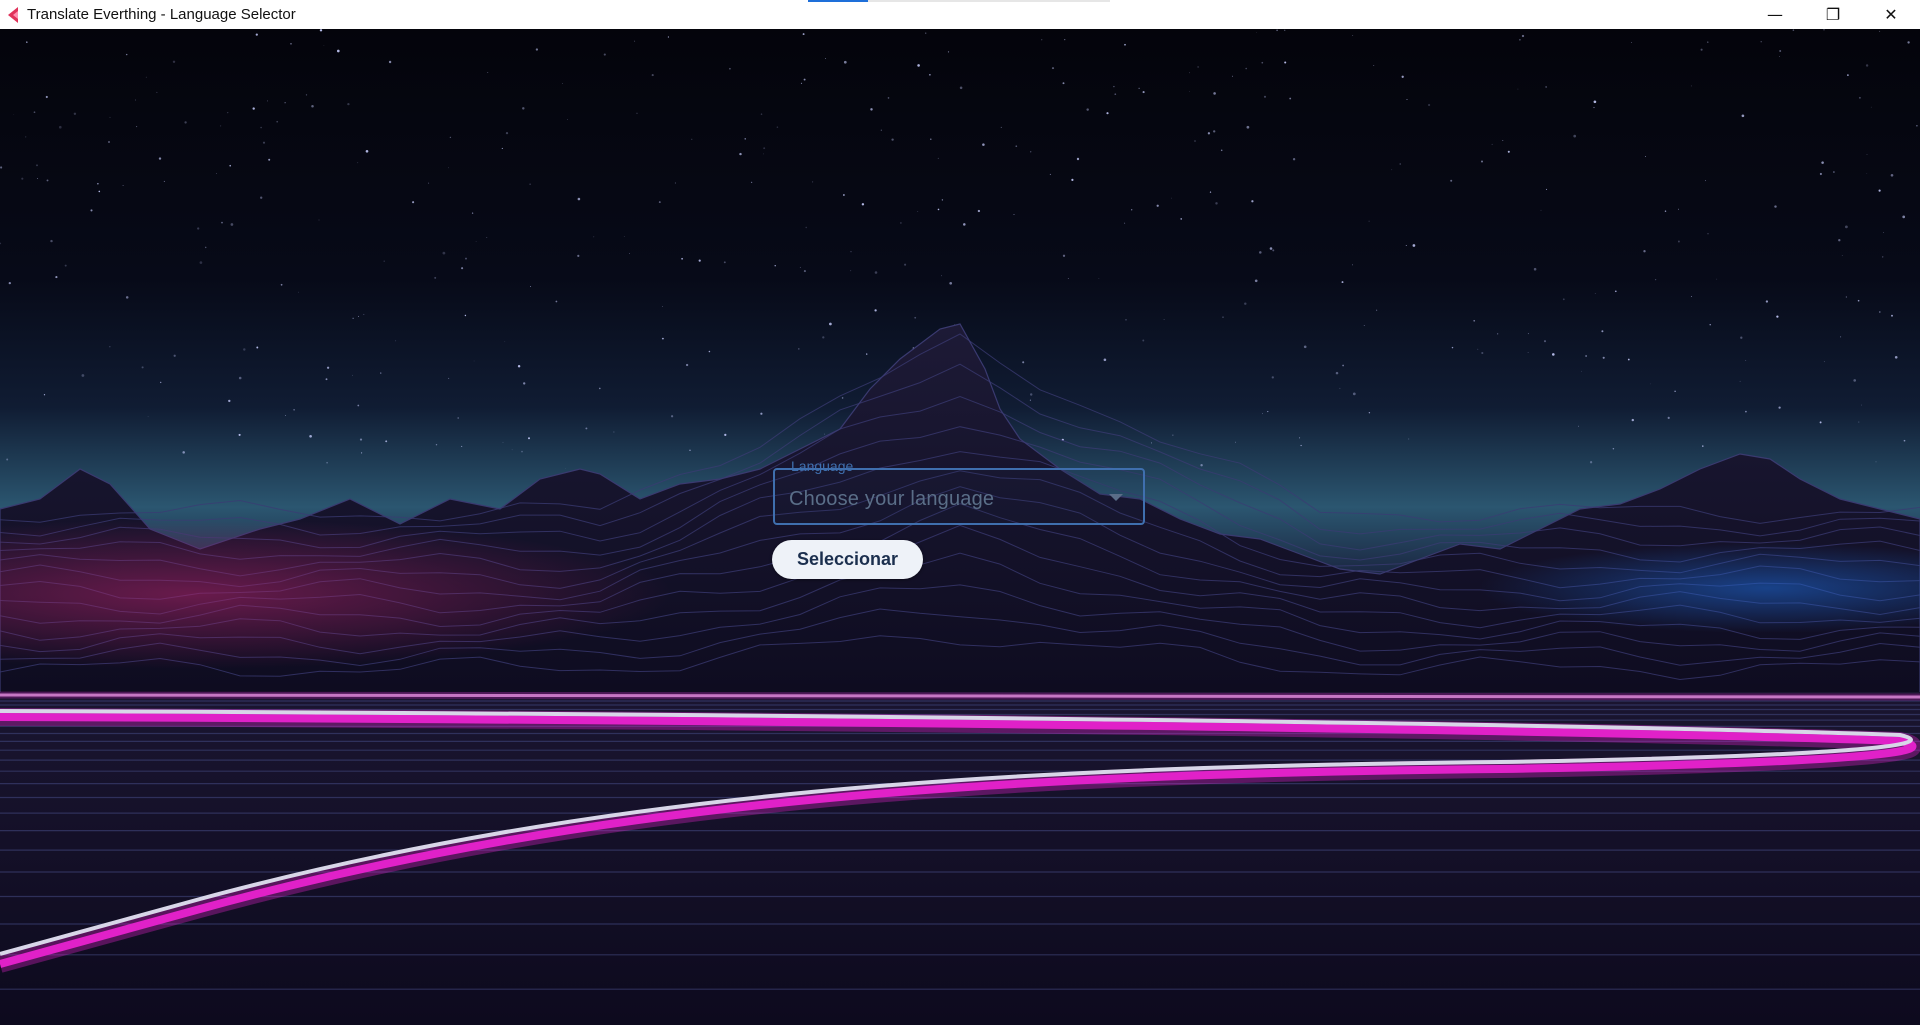  What do you see at coordinates (161, 14) in the screenshot?
I see `window-title: Translate Everthing - Language Selector` at bounding box center [161, 14].